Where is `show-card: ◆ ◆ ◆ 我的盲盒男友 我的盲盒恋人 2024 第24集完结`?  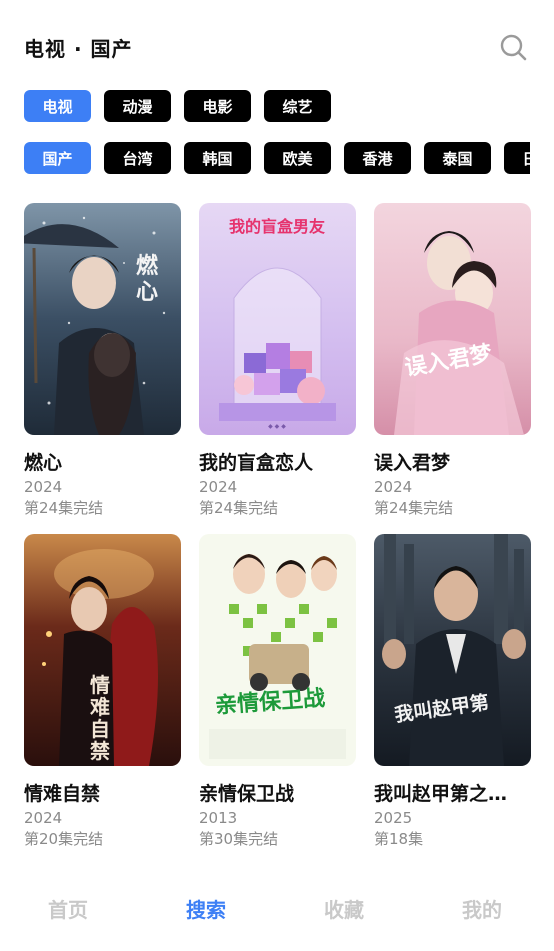
show-card: ◆ ◆ ◆ 我的盲盒男友 我的盲盒恋人 2024 第24集完结 is located at coordinates (277, 360).